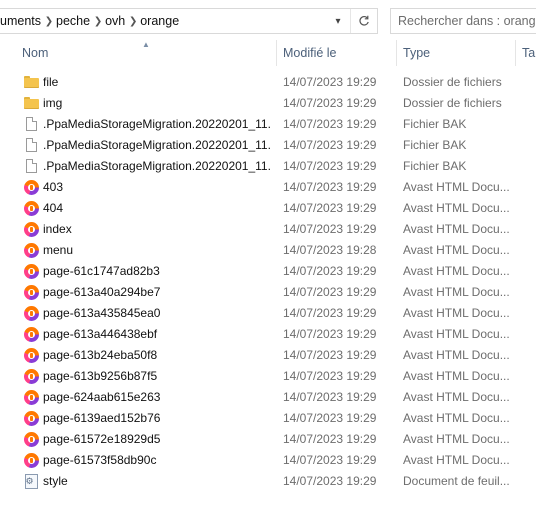  I want to click on file-name: 403, so click(53, 187).